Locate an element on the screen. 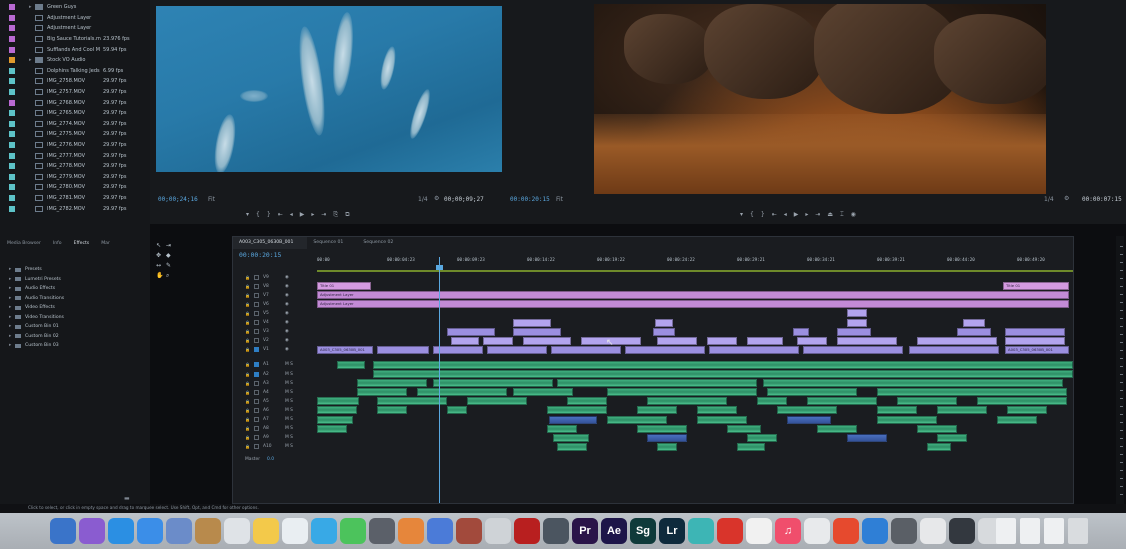 The width and height of the screenshot is (1126, 549). dock-app-icon: ♫ is located at coordinates (788, 531).